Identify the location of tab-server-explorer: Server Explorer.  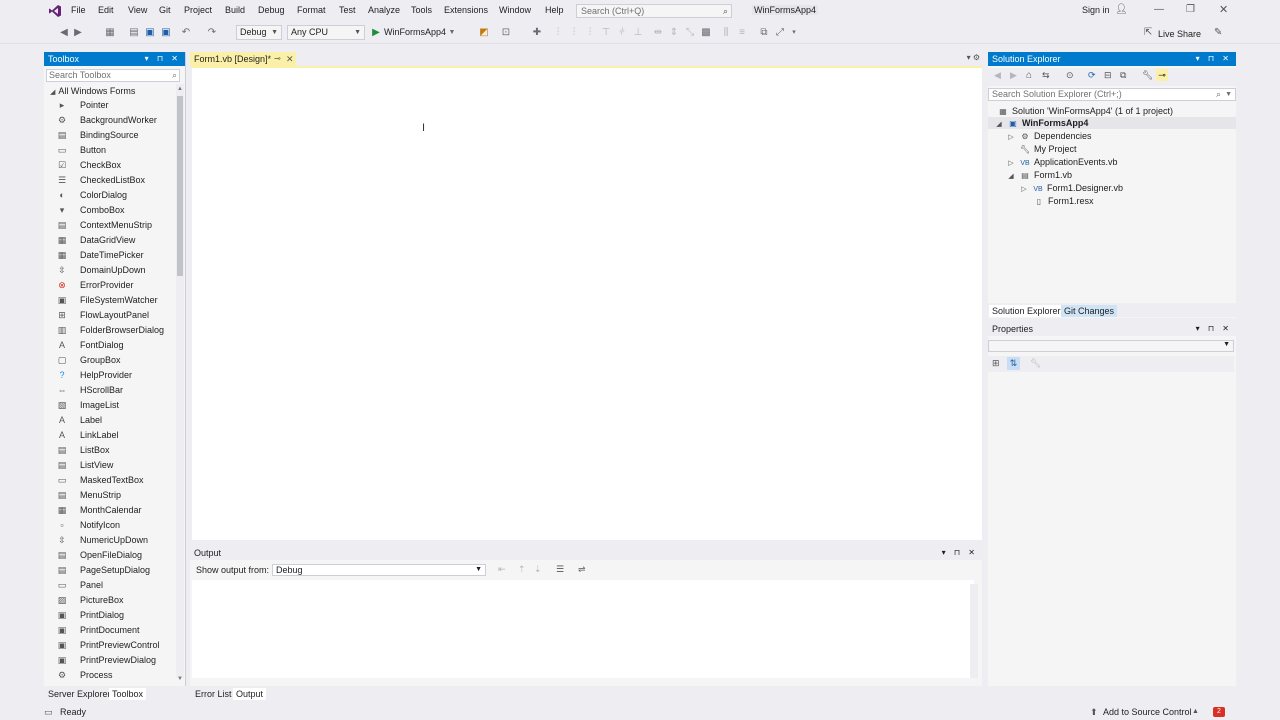
(79, 694).